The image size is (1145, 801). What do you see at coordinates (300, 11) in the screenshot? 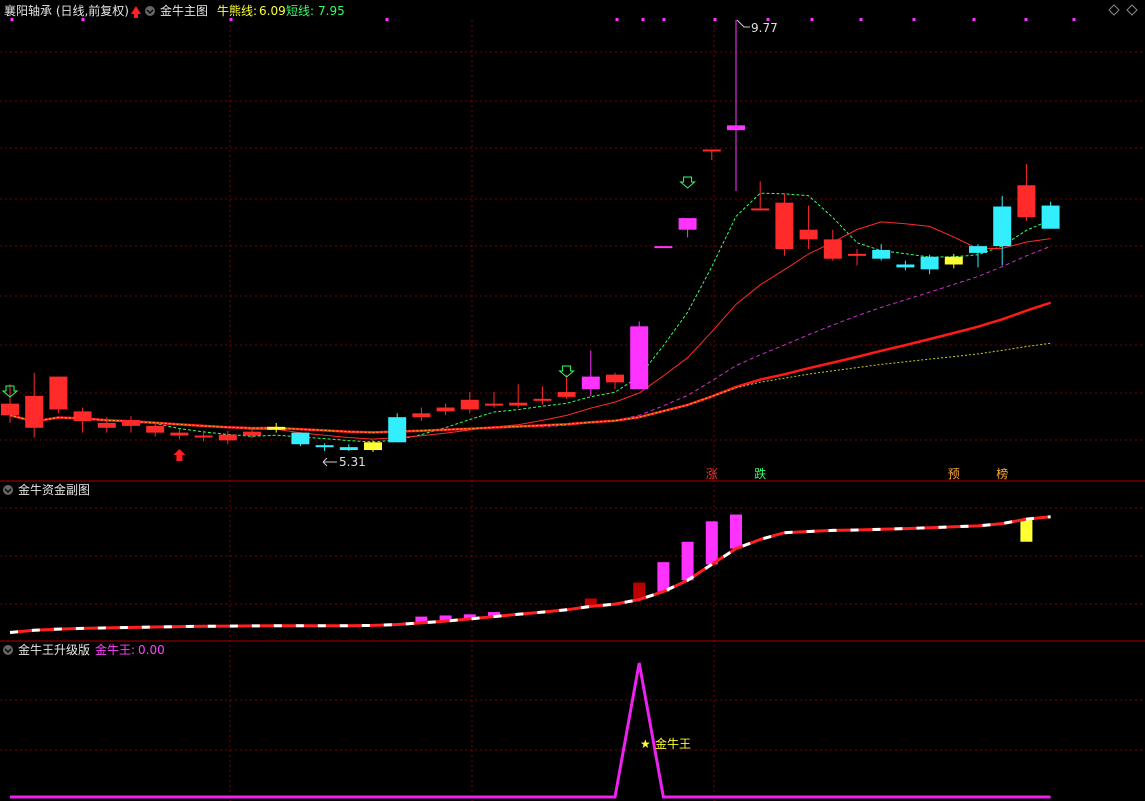
I see `line2-label: 短线:` at bounding box center [300, 11].